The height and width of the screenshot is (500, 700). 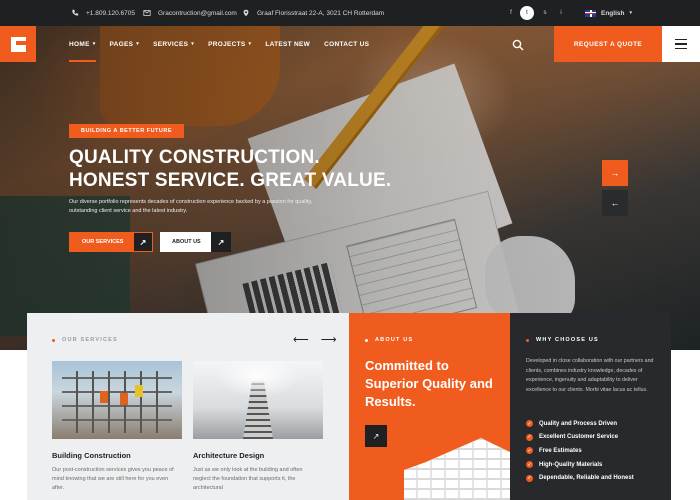 What do you see at coordinates (564, 465) in the screenshot?
I see `list-item: ✓ High-Quality Materials` at bounding box center [564, 465].